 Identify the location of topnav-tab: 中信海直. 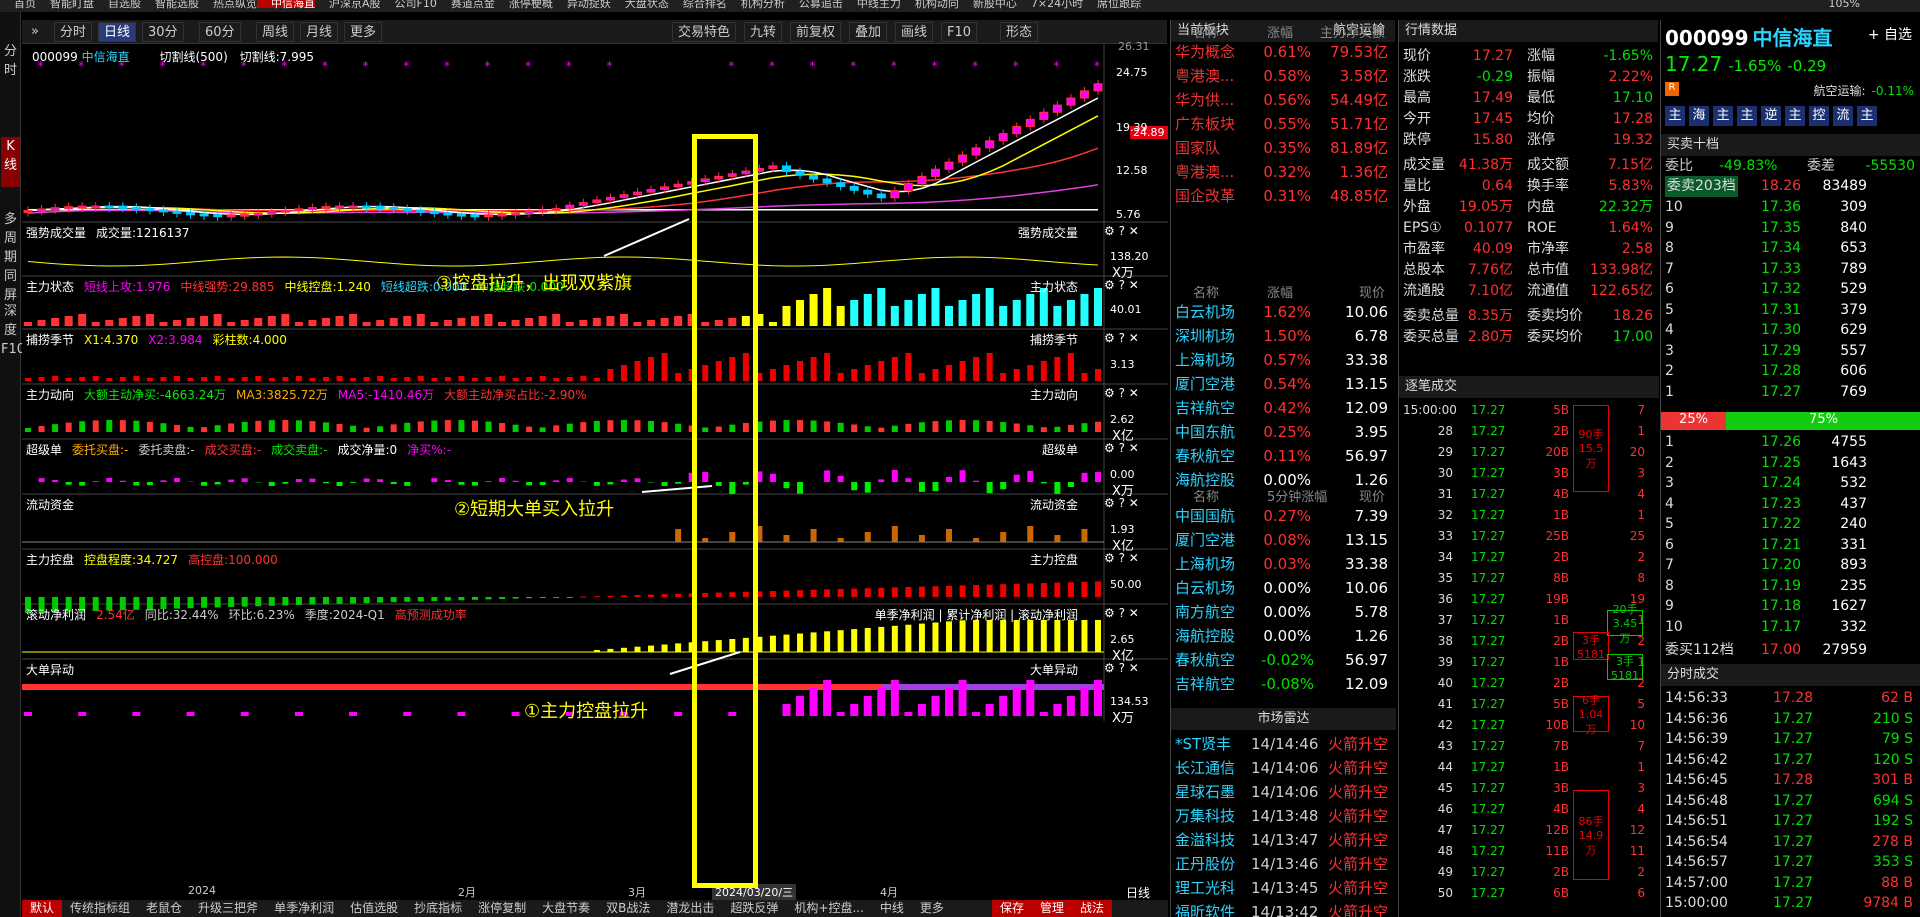
(286, 4).